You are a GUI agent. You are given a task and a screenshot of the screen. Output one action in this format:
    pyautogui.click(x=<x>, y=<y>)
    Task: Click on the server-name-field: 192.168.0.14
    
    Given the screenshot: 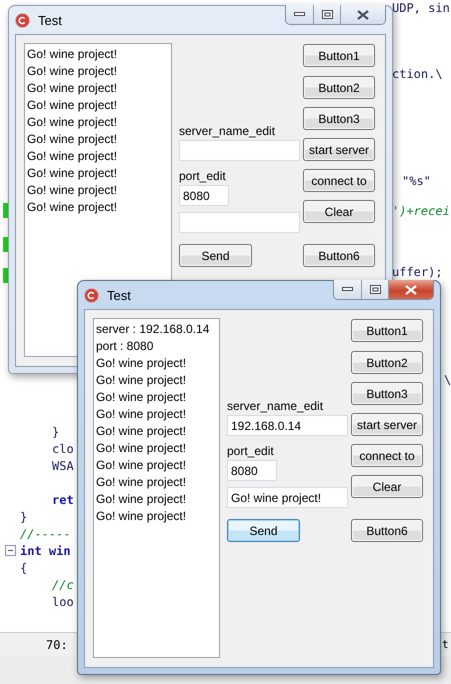 What is the action you would take?
    pyautogui.click(x=287, y=425)
    